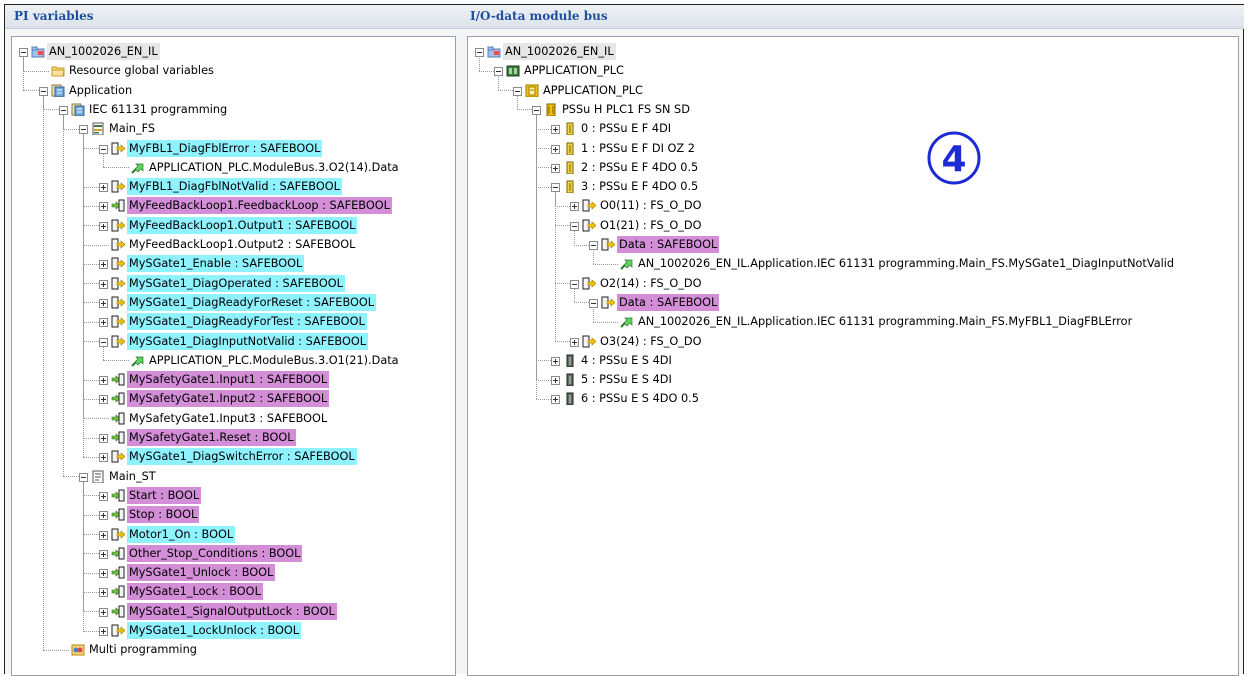 This screenshot has width=1249, height=676. Describe the element at coordinates (954, 158) in the screenshot. I see `step-4-badge: 4` at that location.